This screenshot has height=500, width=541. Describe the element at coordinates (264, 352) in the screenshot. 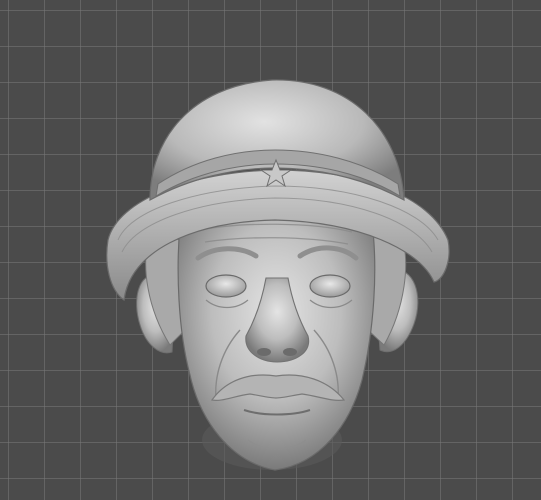

I see `left-nostril` at that location.